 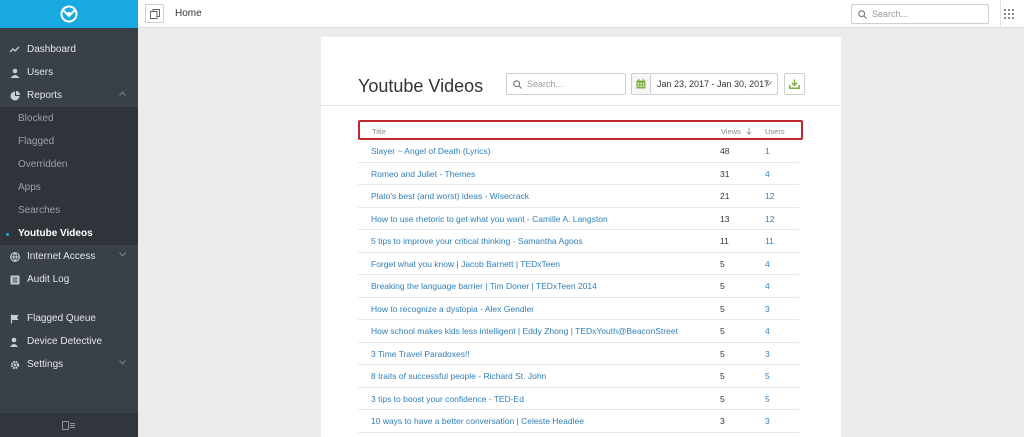 I want to click on sidebar-item-audit-log: Audit Log, so click(x=69, y=279).